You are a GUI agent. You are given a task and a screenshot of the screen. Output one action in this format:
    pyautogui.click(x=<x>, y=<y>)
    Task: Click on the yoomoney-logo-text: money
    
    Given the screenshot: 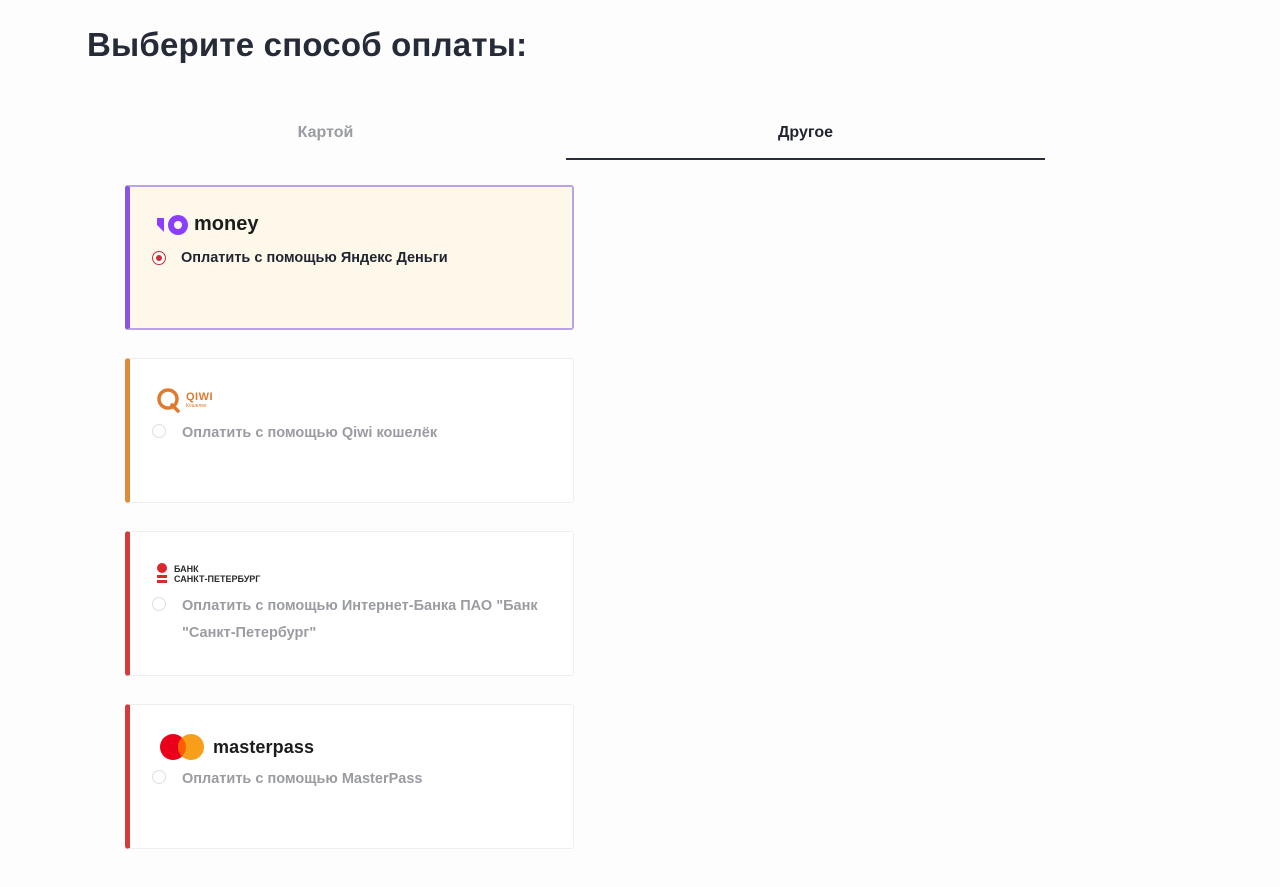 What is the action you would take?
    pyautogui.click(x=226, y=224)
    